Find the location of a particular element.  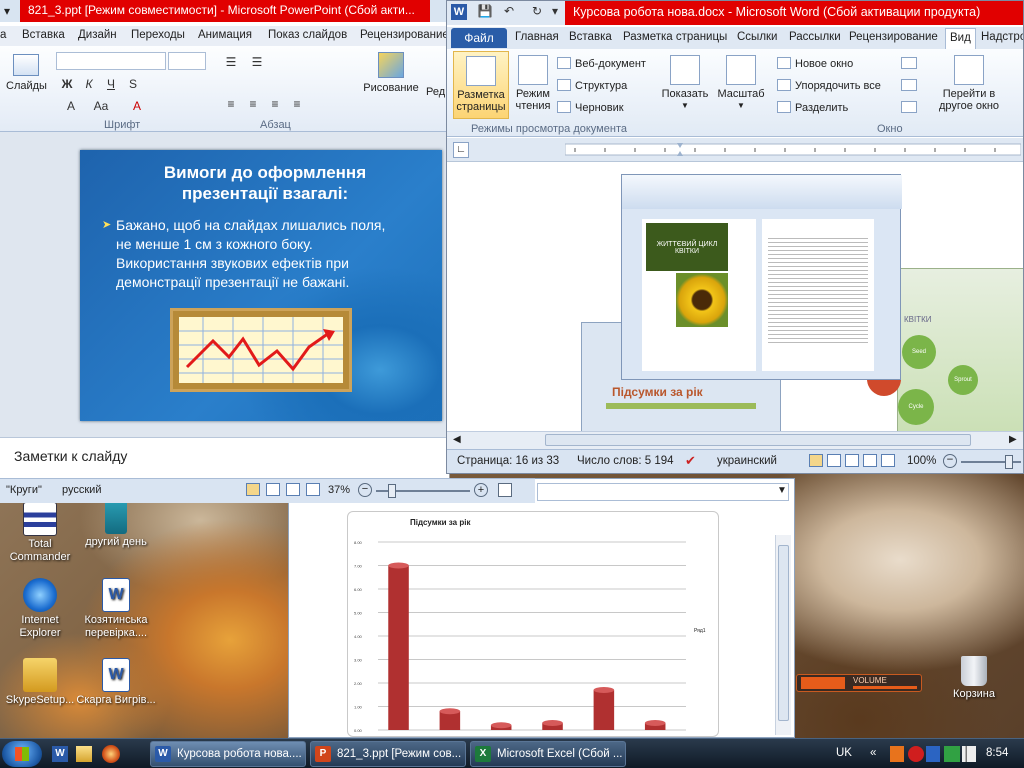

save-icon: 💾 is located at coordinates (485, 12).